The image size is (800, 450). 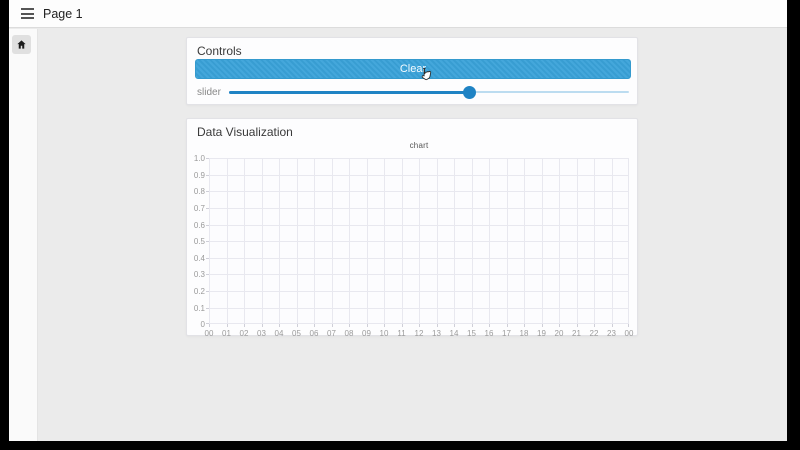 I want to click on chart-title: chart, so click(x=419, y=145).